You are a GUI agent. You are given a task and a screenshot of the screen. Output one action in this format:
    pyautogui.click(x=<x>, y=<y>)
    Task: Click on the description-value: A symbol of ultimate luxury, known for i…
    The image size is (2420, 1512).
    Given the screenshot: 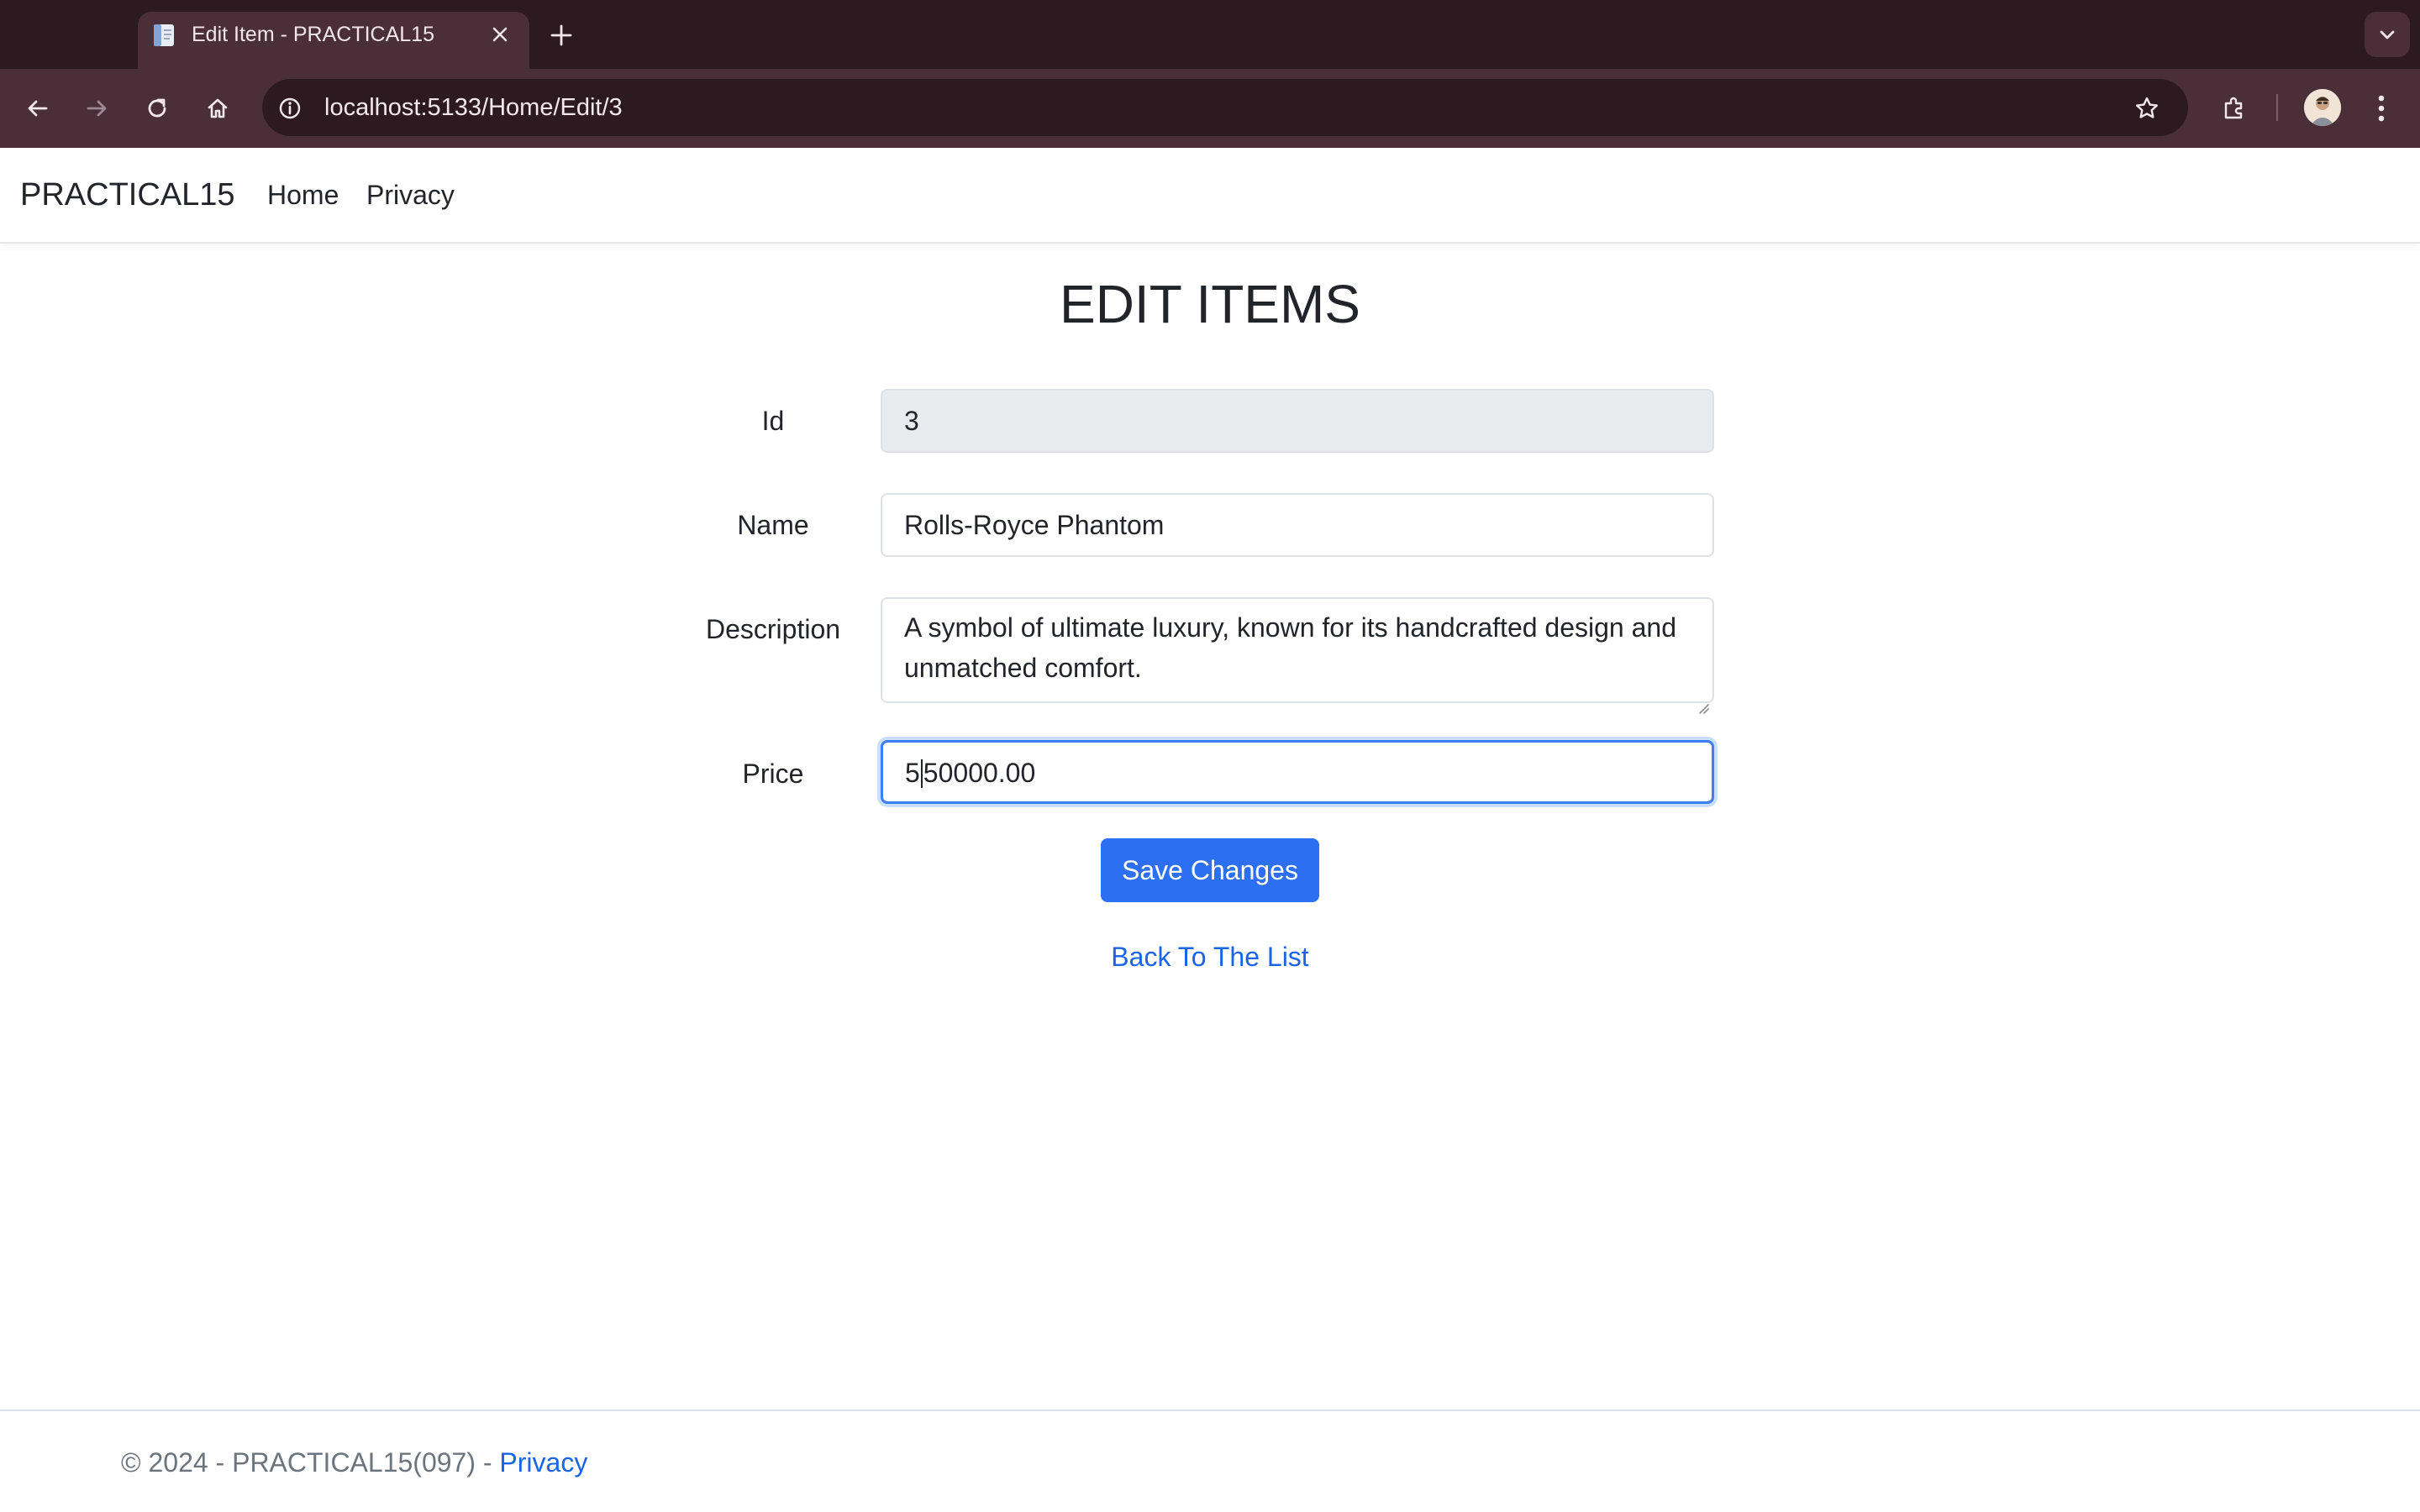 What is the action you would take?
    pyautogui.click(x=1290, y=647)
    